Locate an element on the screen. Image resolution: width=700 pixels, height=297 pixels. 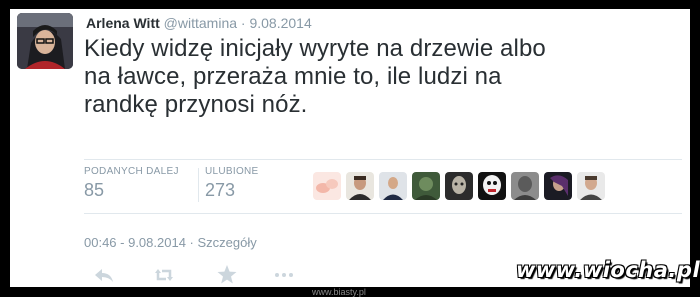
author-name: Arlena Witt is located at coordinates (123, 23).